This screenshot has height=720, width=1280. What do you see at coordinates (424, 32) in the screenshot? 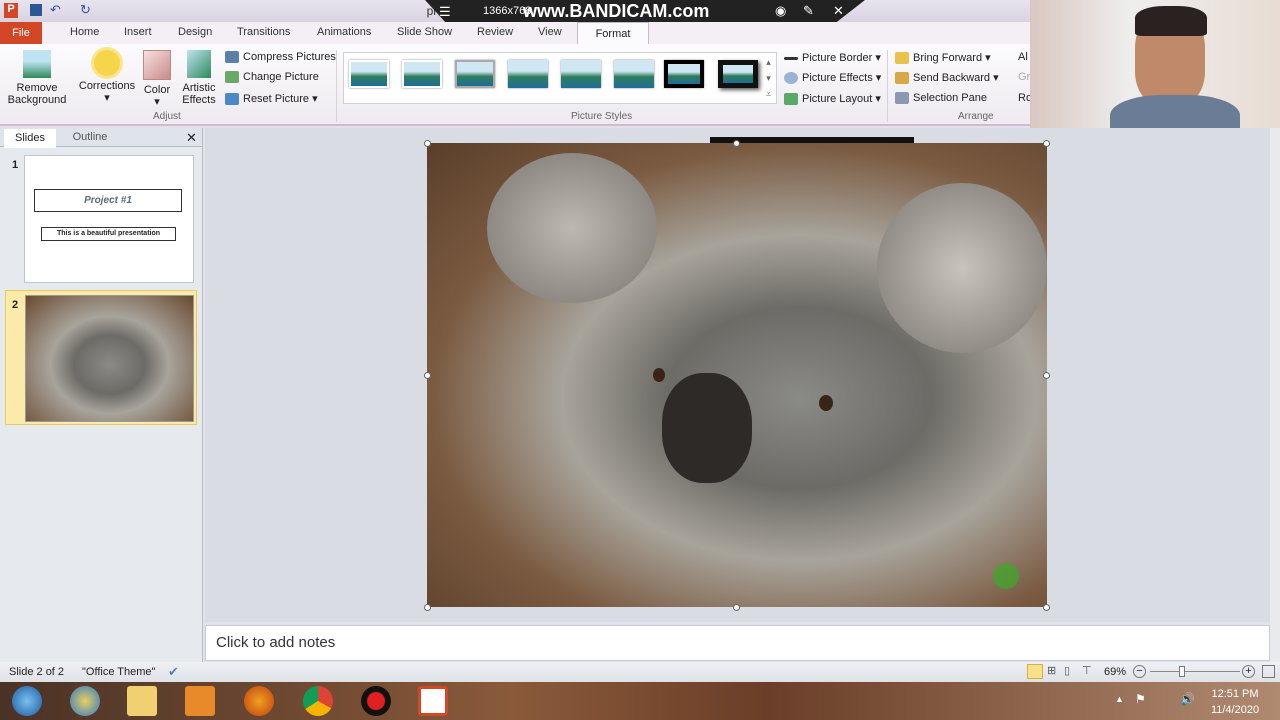
I see `tab-slide-show: Slide Show` at bounding box center [424, 32].